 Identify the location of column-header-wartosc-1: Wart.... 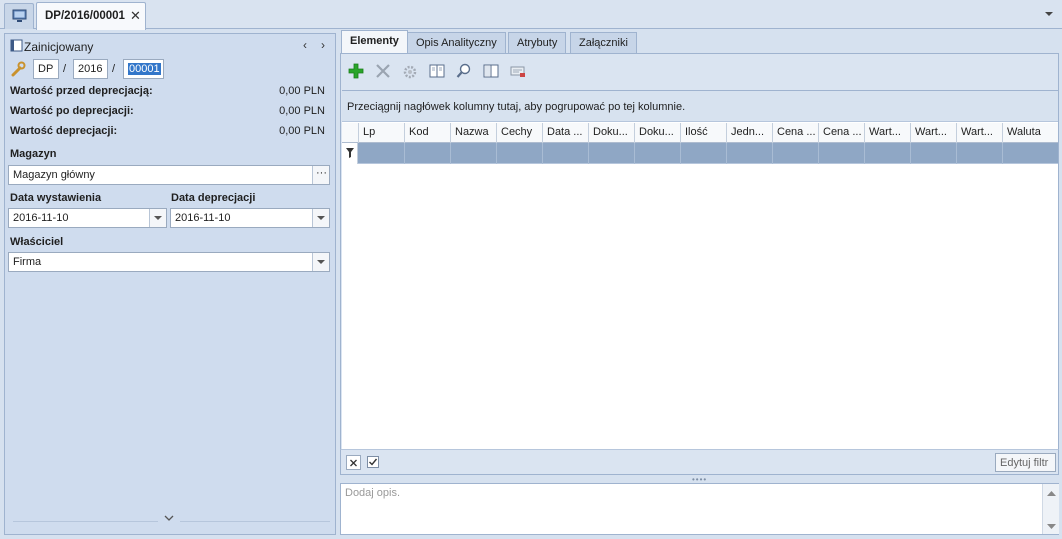
(887, 133).